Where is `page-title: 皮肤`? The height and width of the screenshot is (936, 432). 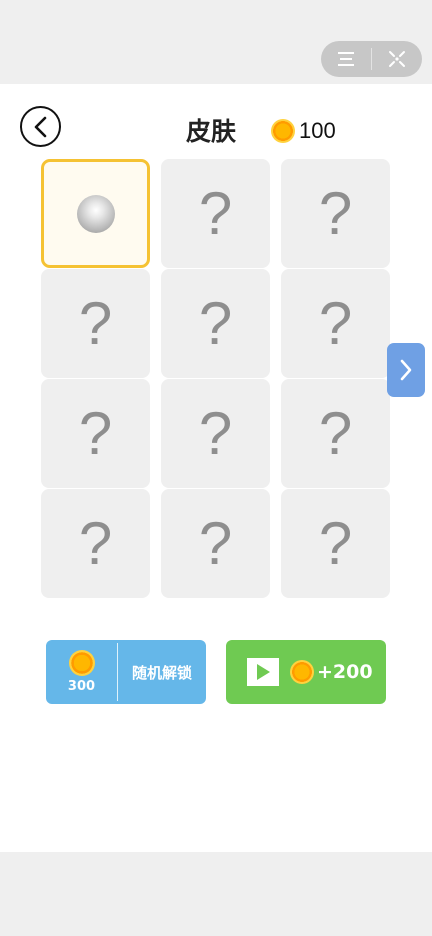 page-title: 皮肤 is located at coordinates (211, 131).